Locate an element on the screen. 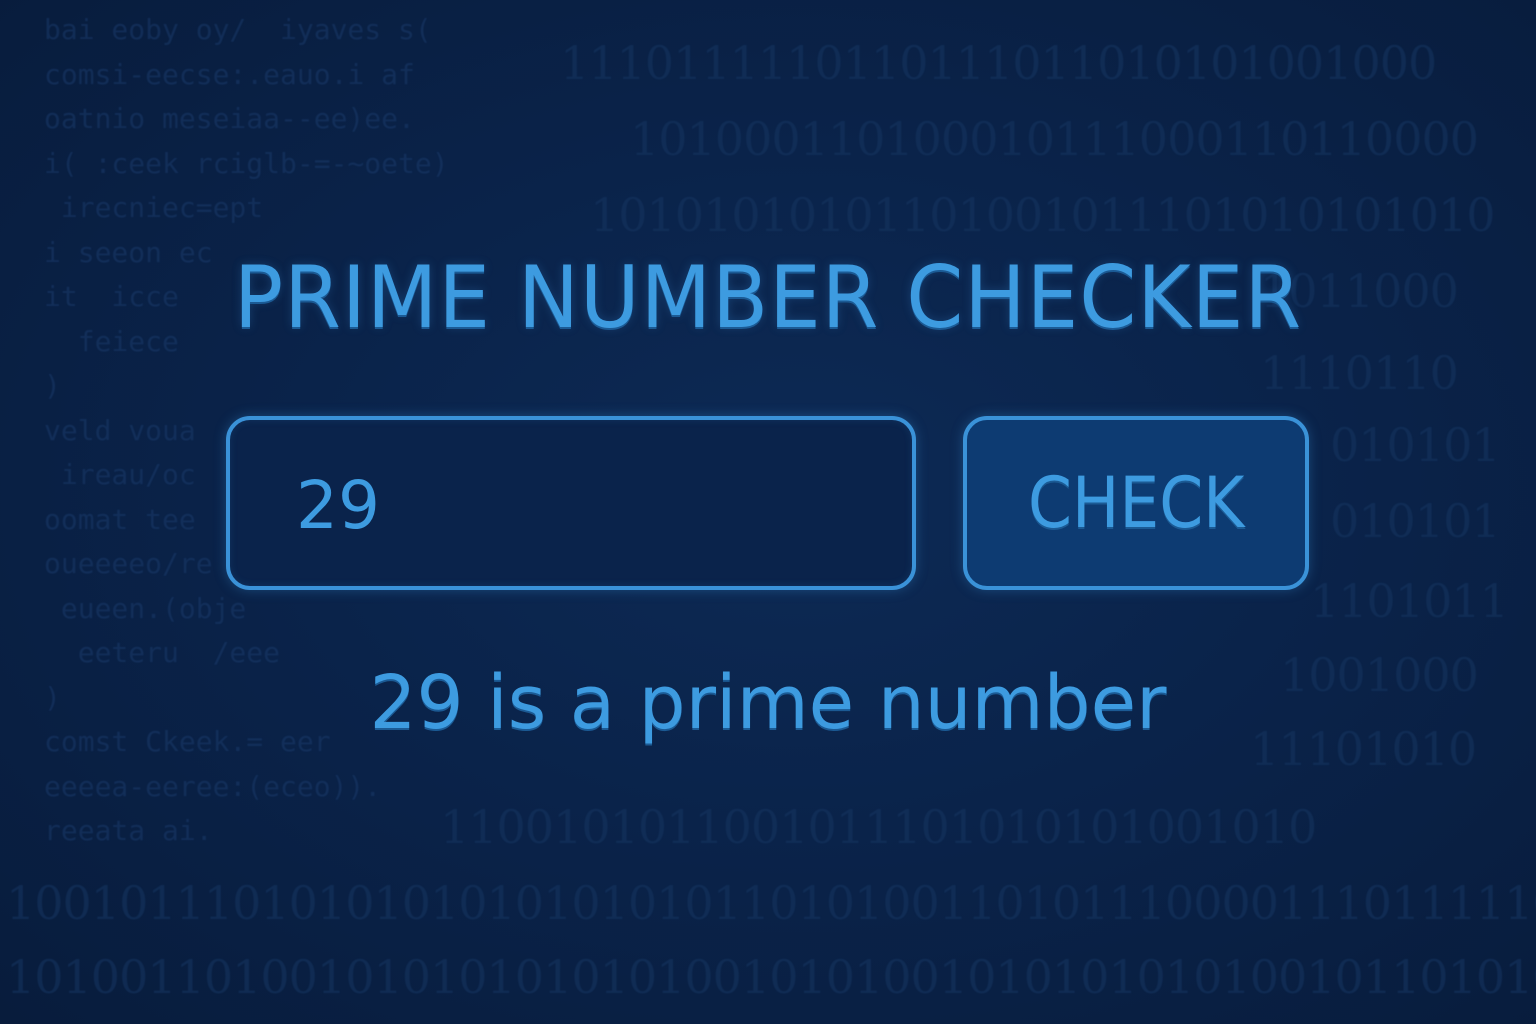 The height and width of the screenshot is (1024, 1536). check-button: CHECK is located at coordinates (1136, 503).